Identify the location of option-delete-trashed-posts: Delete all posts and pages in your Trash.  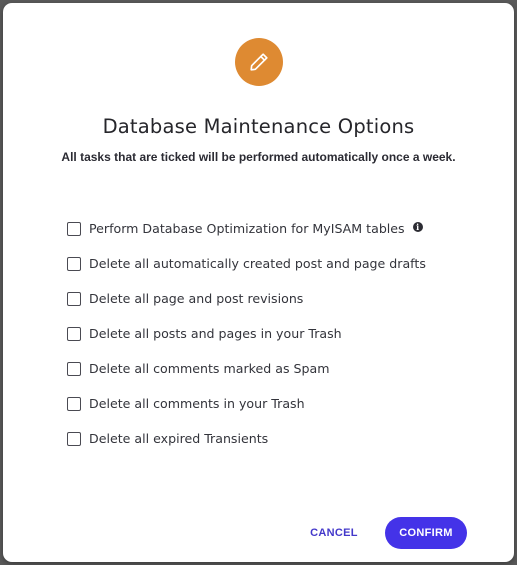
(246, 333).